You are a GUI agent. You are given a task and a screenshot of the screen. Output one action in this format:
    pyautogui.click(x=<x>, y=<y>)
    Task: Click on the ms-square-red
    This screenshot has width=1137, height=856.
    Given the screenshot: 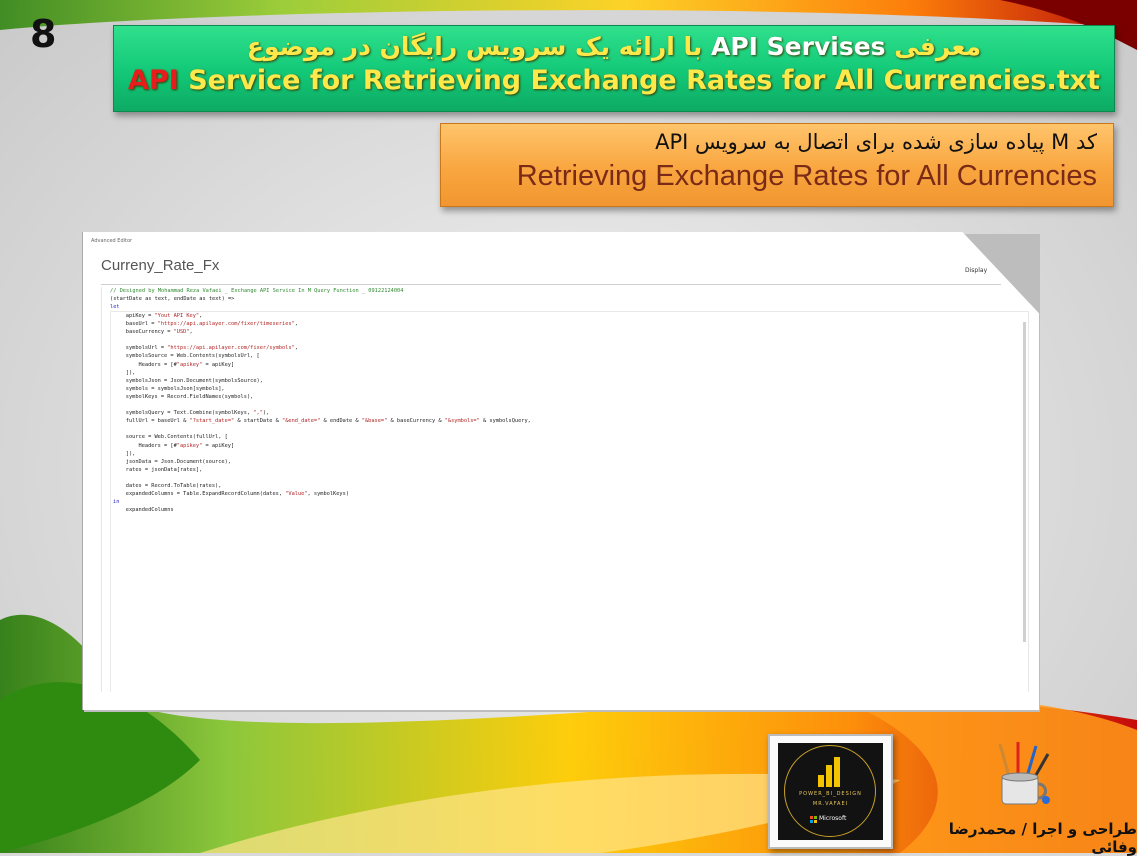 What is the action you would take?
    pyautogui.click(x=811, y=817)
    